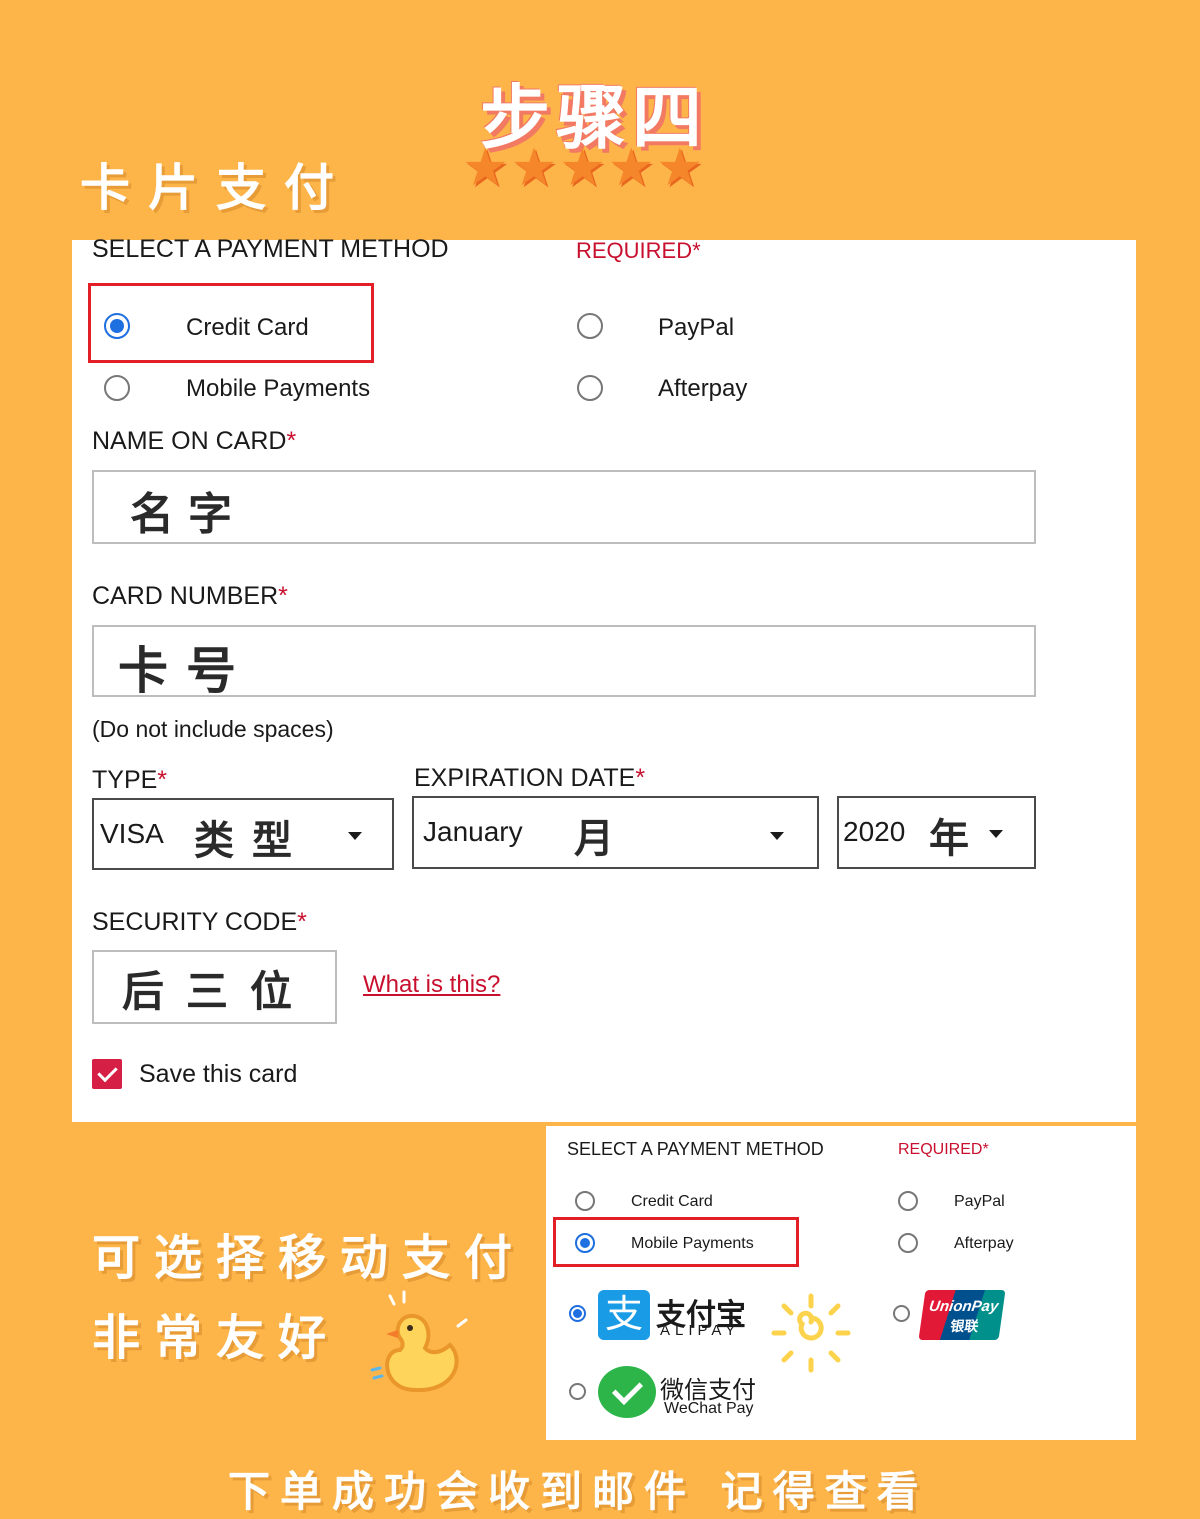 This screenshot has width=1200, height=1519. I want to click on security-code-value: 后三位, so click(218, 991).